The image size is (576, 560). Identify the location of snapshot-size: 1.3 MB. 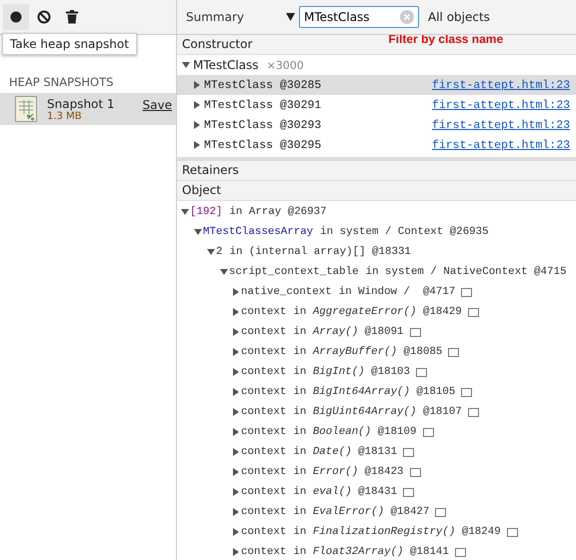
(65, 116).